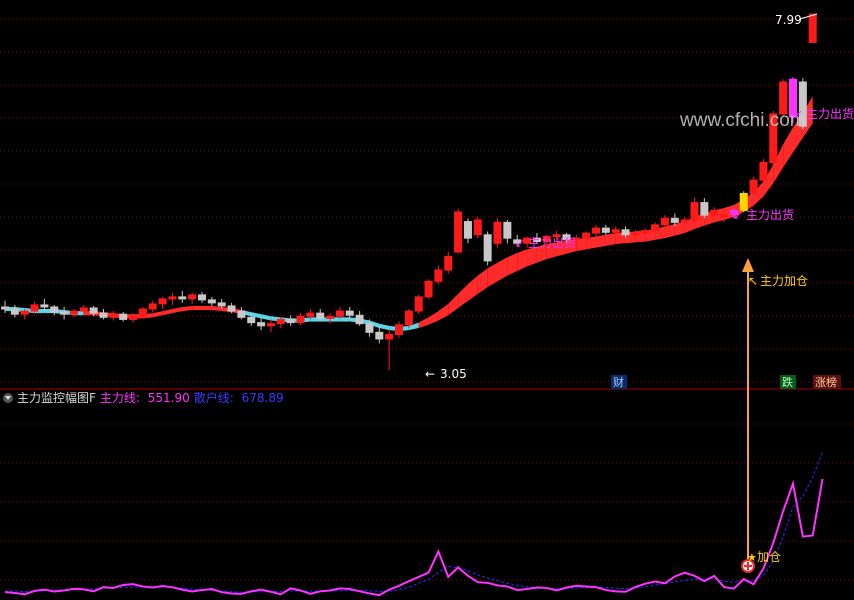 Image resolution: width=854 pixels, height=600 pixels. Describe the element at coordinates (830, 113) in the screenshot. I see `distribution-label-3: 主力出货` at that location.